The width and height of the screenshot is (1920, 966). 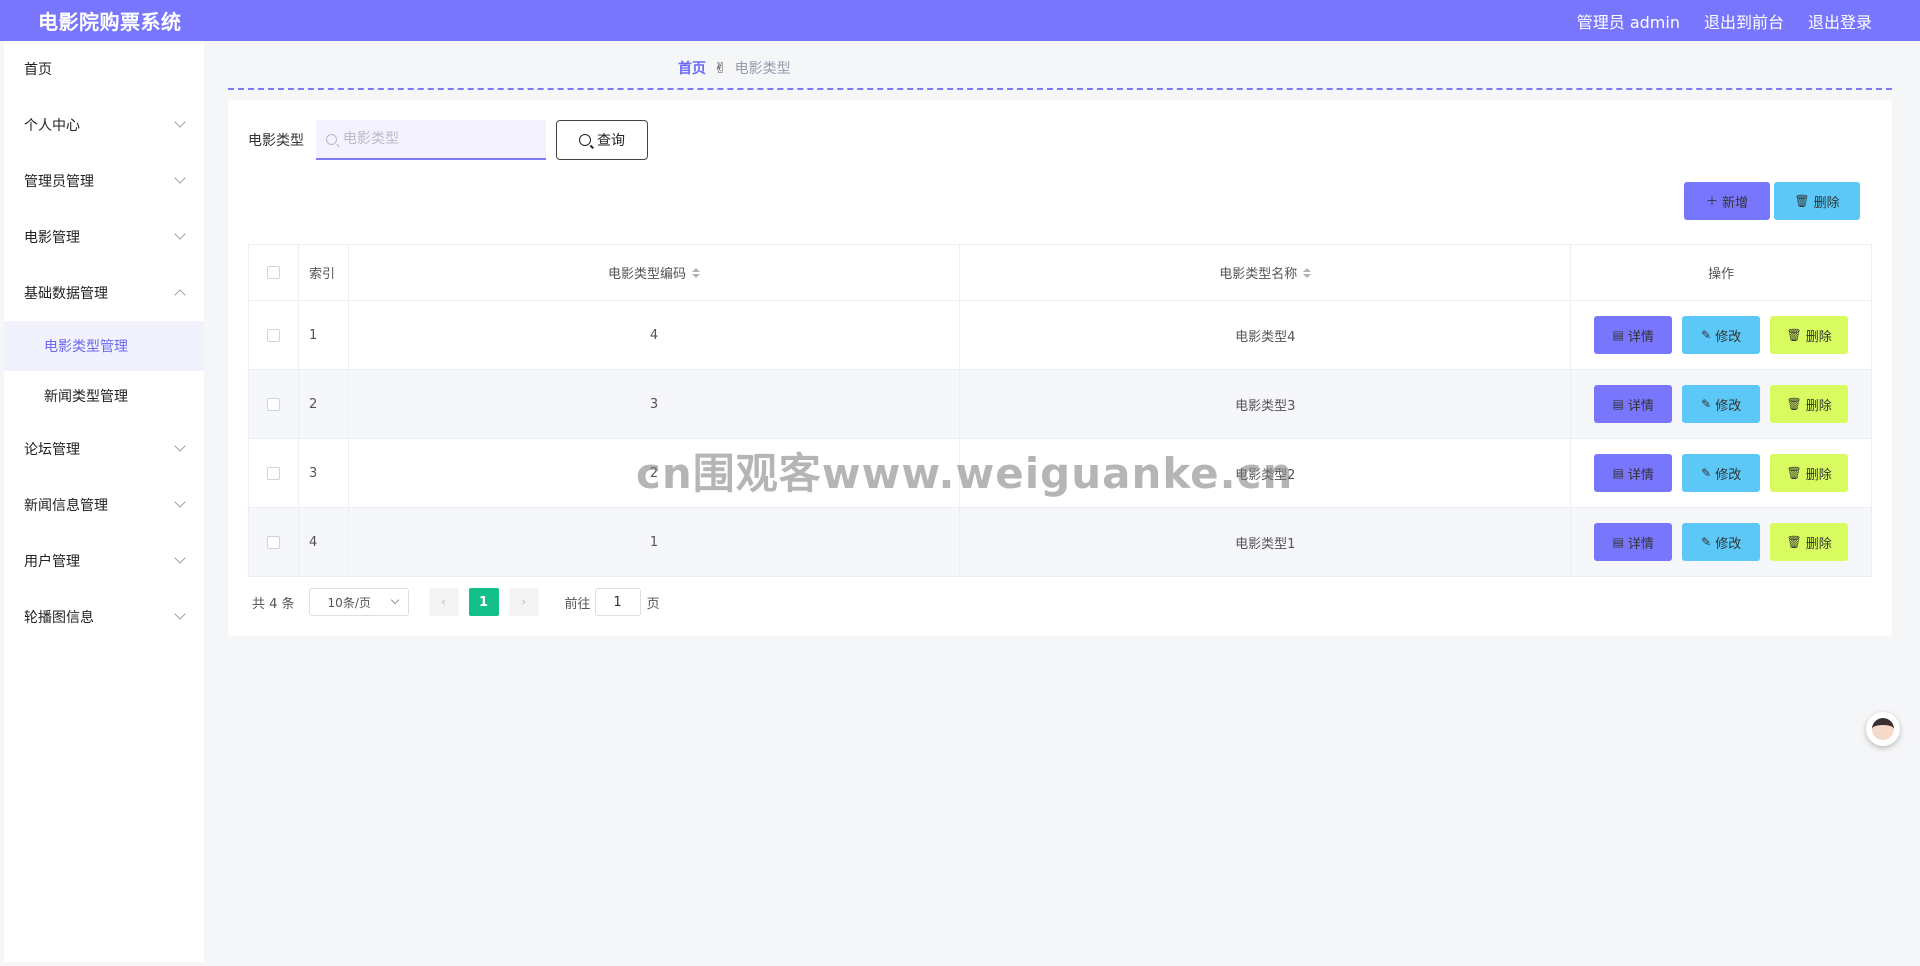 What do you see at coordinates (692, 68) in the screenshot?
I see `breadcrumb-home: 首页` at bounding box center [692, 68].